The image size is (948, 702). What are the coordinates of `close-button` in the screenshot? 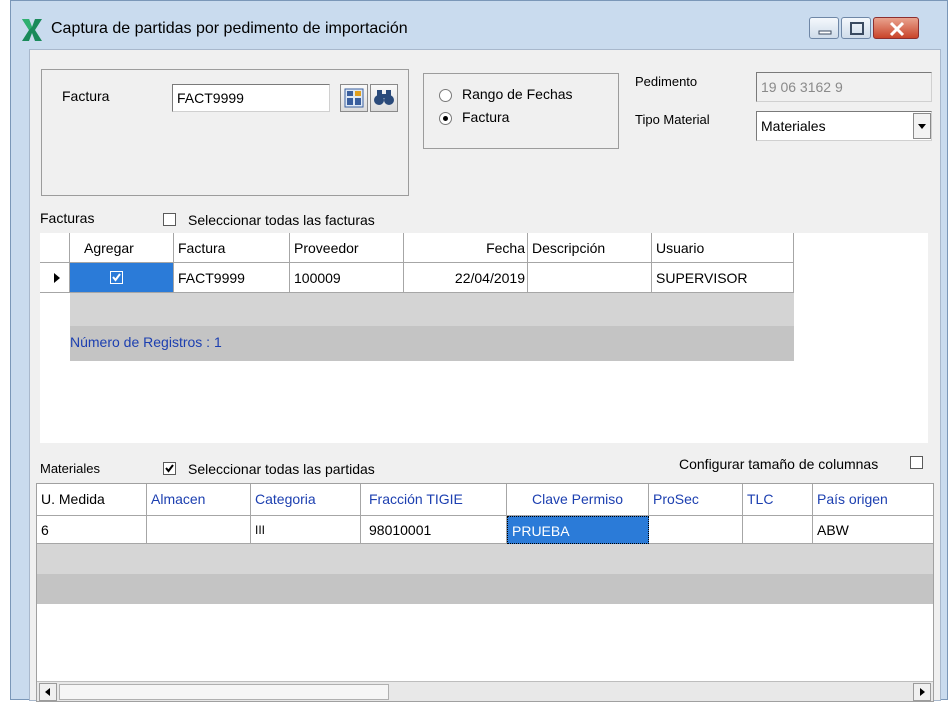 It's located at (896, 28).